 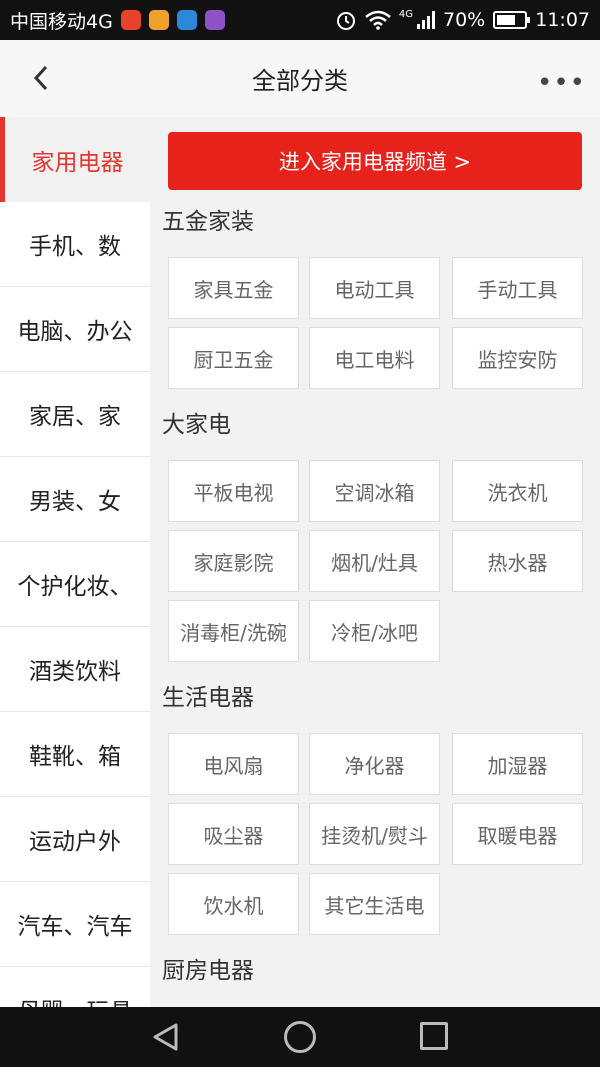 I want to click on sidebar-item: 运动户外, so click(x=75, y=839).